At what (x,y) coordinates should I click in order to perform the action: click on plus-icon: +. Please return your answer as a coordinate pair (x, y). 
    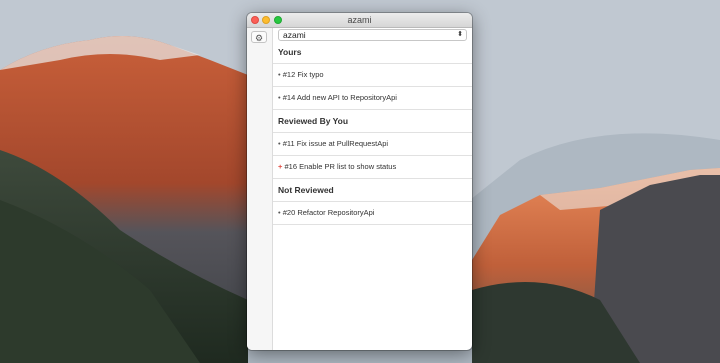
    Looking at the image, I should click on (280, 166).